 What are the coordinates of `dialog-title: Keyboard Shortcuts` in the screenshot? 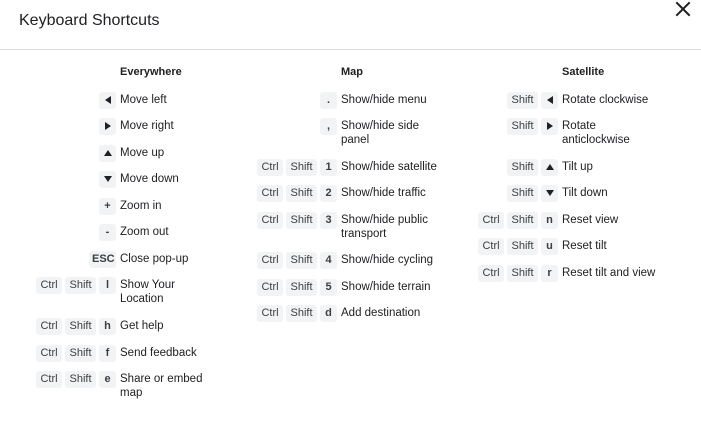 It's located at (89, 20).